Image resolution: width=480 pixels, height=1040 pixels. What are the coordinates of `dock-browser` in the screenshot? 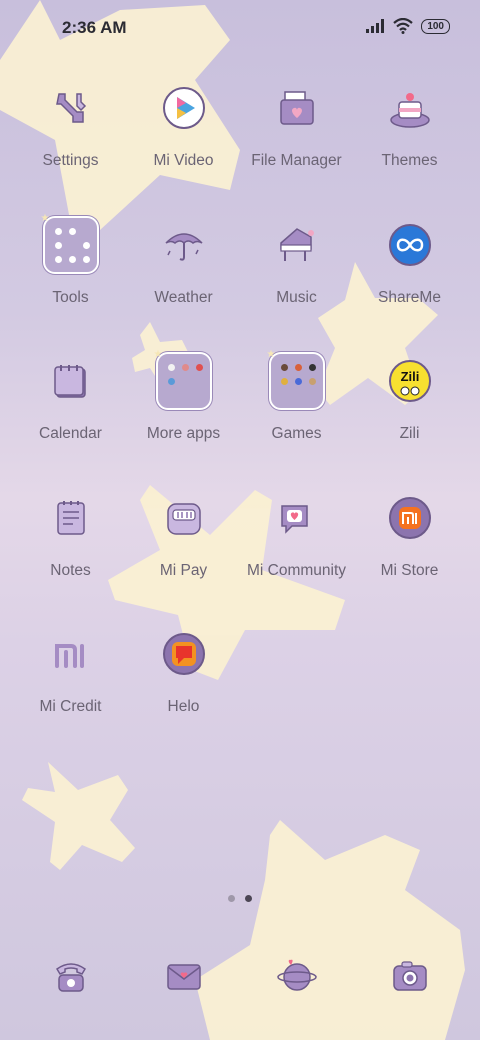 It's located at (296, 975).